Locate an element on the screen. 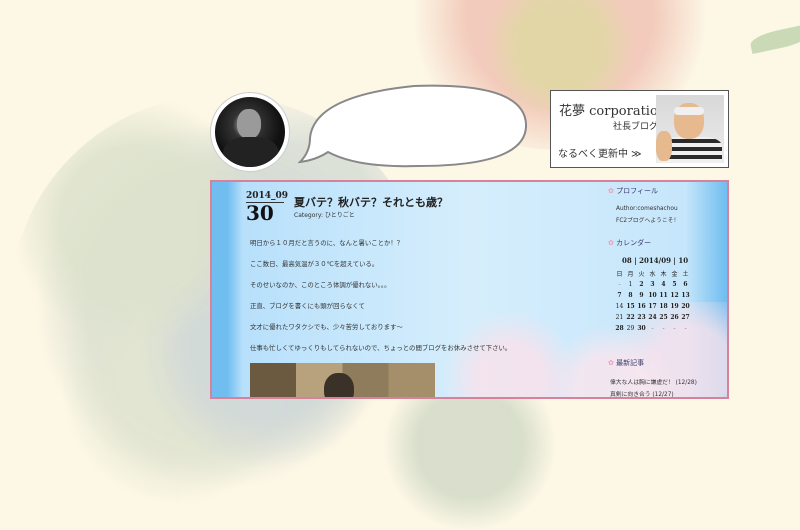  calendar-weekday: 水 is located at coordinates (652, 274).